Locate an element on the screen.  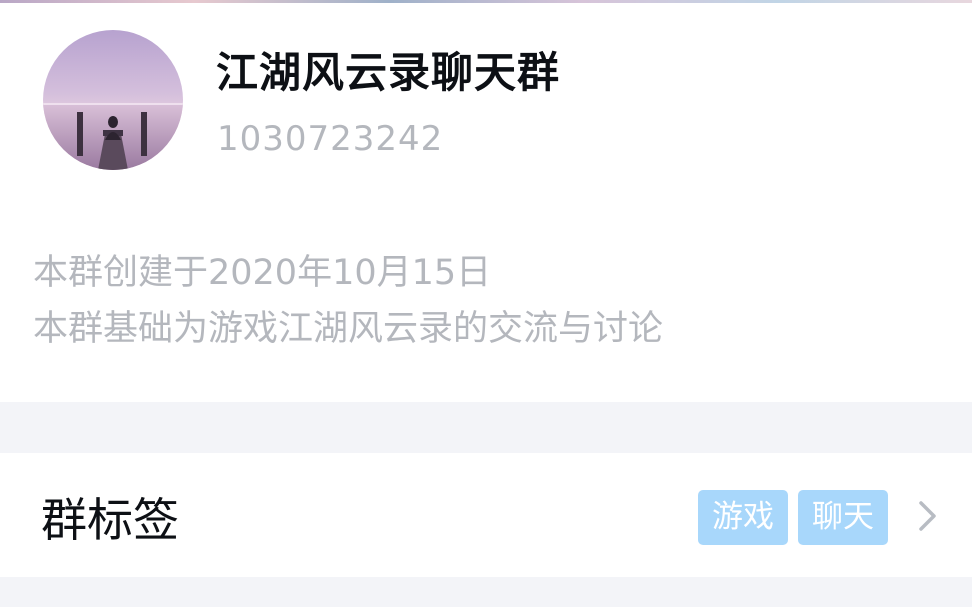
tag-list: 游戏 聊天 is located at coordinates (793, 517).